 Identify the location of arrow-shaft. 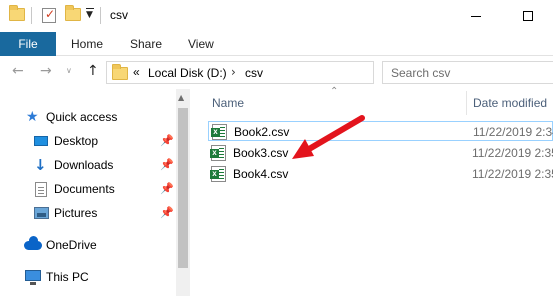
(333, 135).